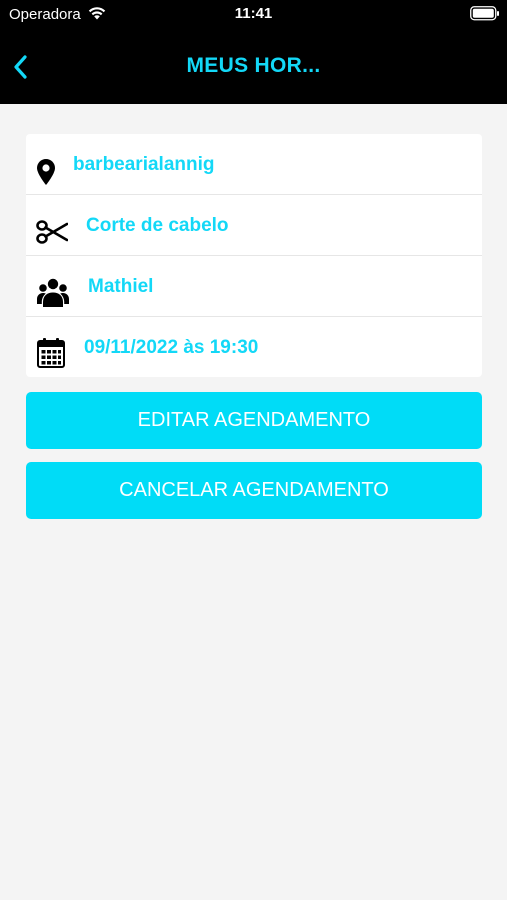 Image resolution: width=507 pixels, height=900 pixels. What do you see at coordinates (46, 172) in the screenshot?
I see `map-pin-icon` at bounding box center [46, 172].